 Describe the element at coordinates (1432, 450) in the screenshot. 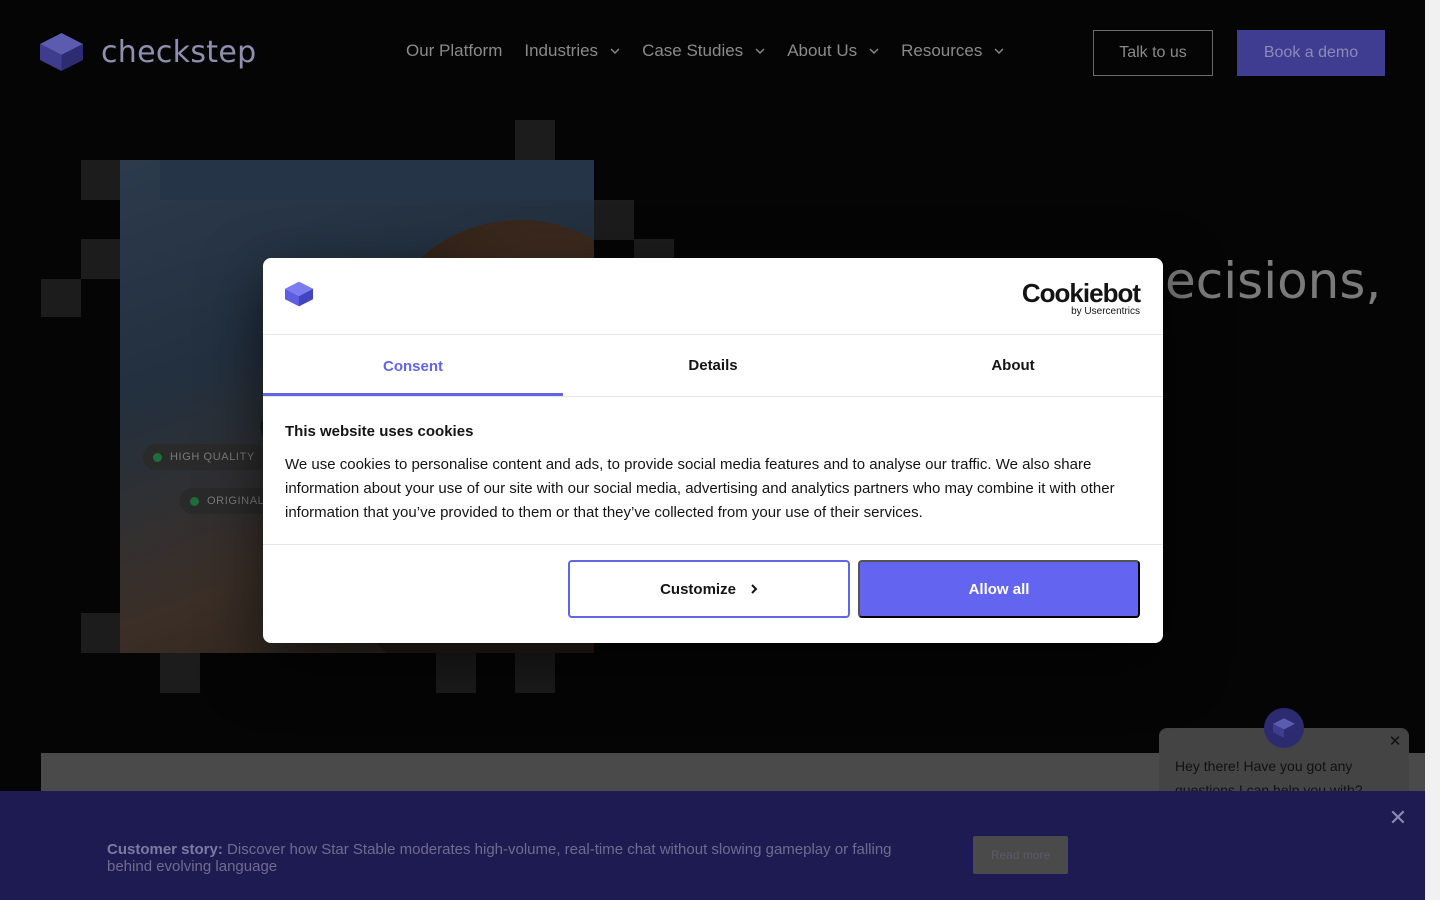

I see `page-scrollbar` at that location.